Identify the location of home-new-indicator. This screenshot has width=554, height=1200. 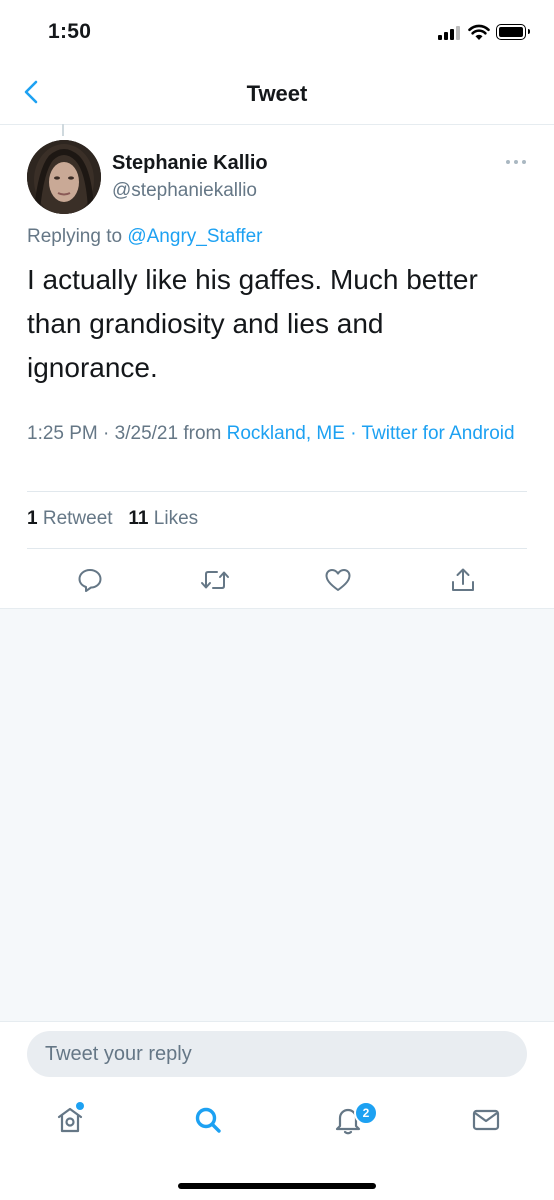
(80, 1106).